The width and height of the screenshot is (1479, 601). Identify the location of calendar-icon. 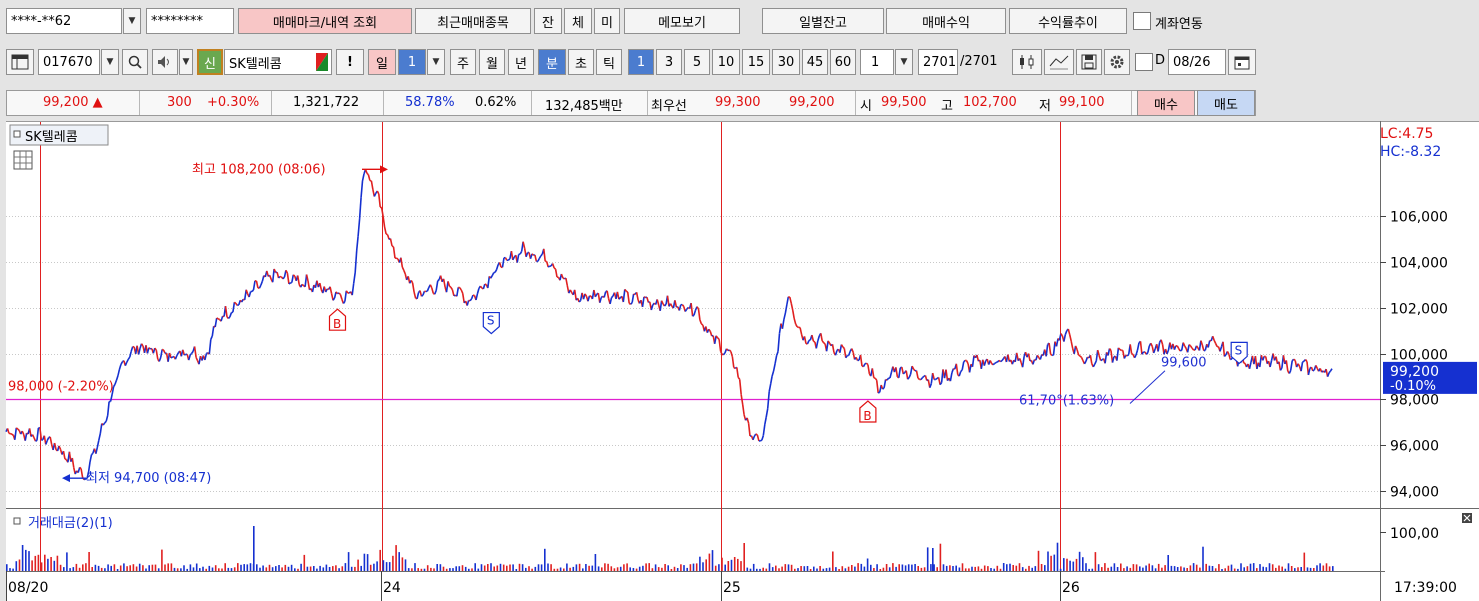
(1242, 62).